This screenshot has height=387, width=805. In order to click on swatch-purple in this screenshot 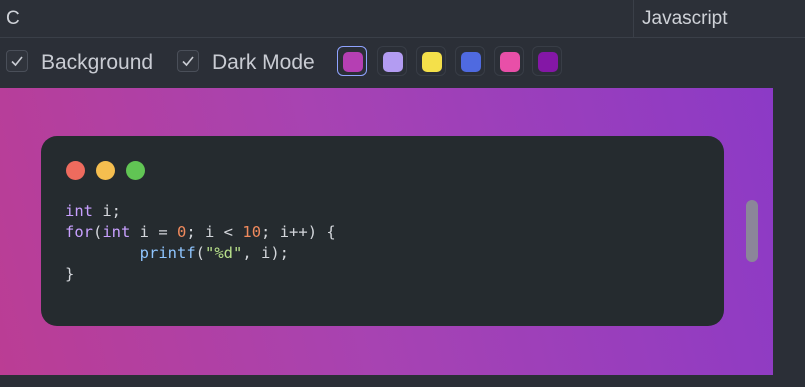, I will do `click(547, 61)`.